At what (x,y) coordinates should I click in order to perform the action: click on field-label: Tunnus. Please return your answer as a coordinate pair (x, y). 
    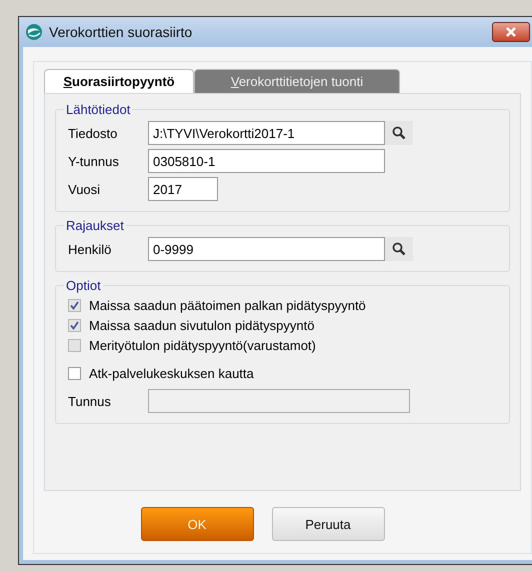
    Looking at the image, I should click on (90, 401).